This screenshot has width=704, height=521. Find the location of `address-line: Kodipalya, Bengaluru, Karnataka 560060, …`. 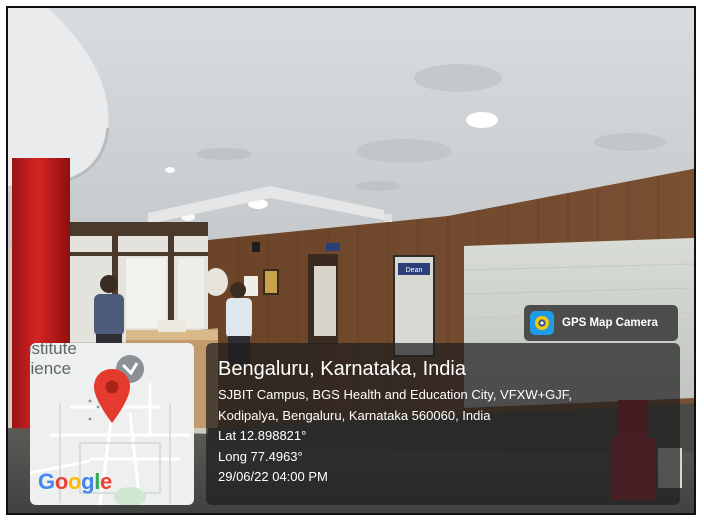

address-line: Kodipalya, Bengaluru, Karnataka 560060, … is located at coordinates (354, 415).